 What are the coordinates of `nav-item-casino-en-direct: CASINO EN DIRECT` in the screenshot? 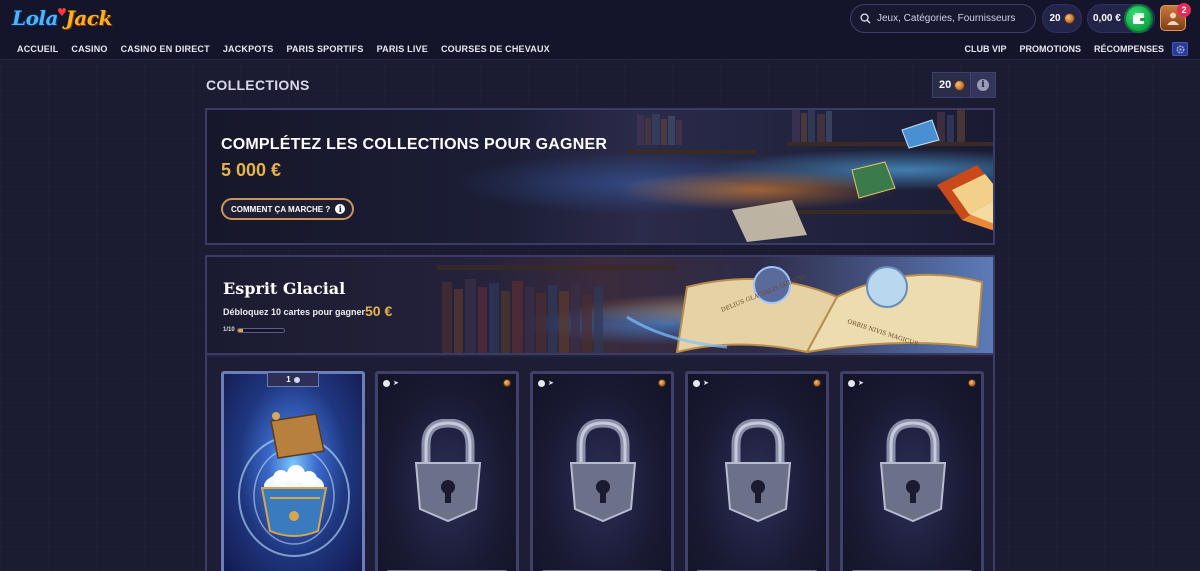 It's located at (165, 49).